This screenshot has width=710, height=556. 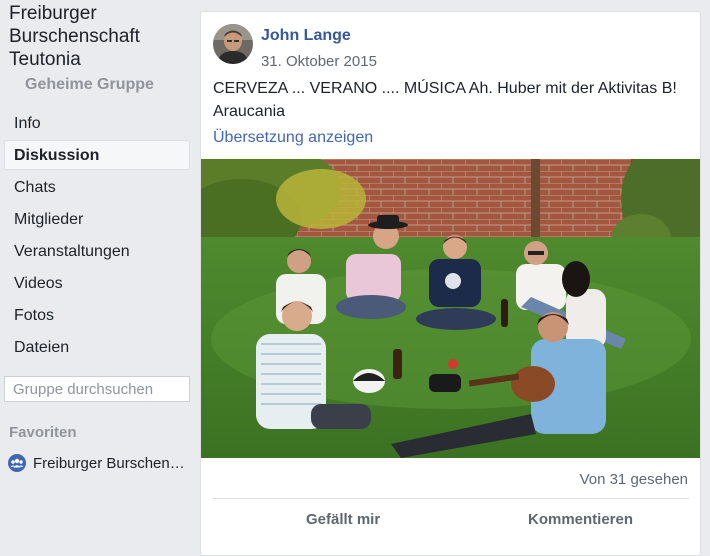 What do you see at coordinates (97, 155) in the screenshot?
I see `nav-item-diskussion: Diskussion` at bounding box center [97, 155].